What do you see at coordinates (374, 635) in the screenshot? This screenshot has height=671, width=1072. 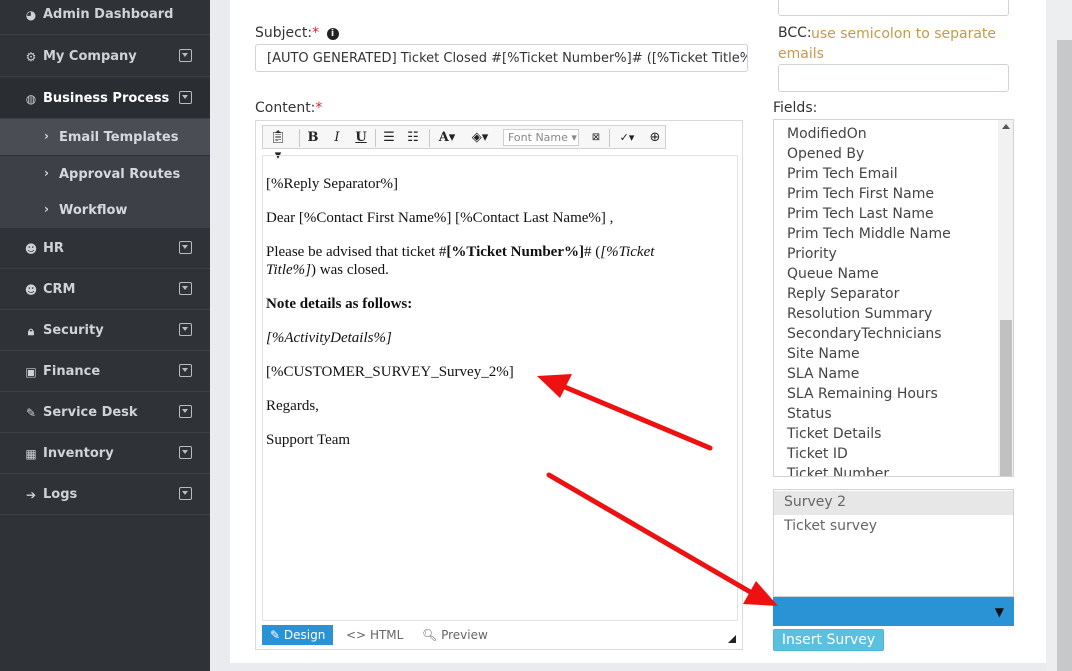 I see `tab-html: <> HTML` at bounding box center [374, 635].